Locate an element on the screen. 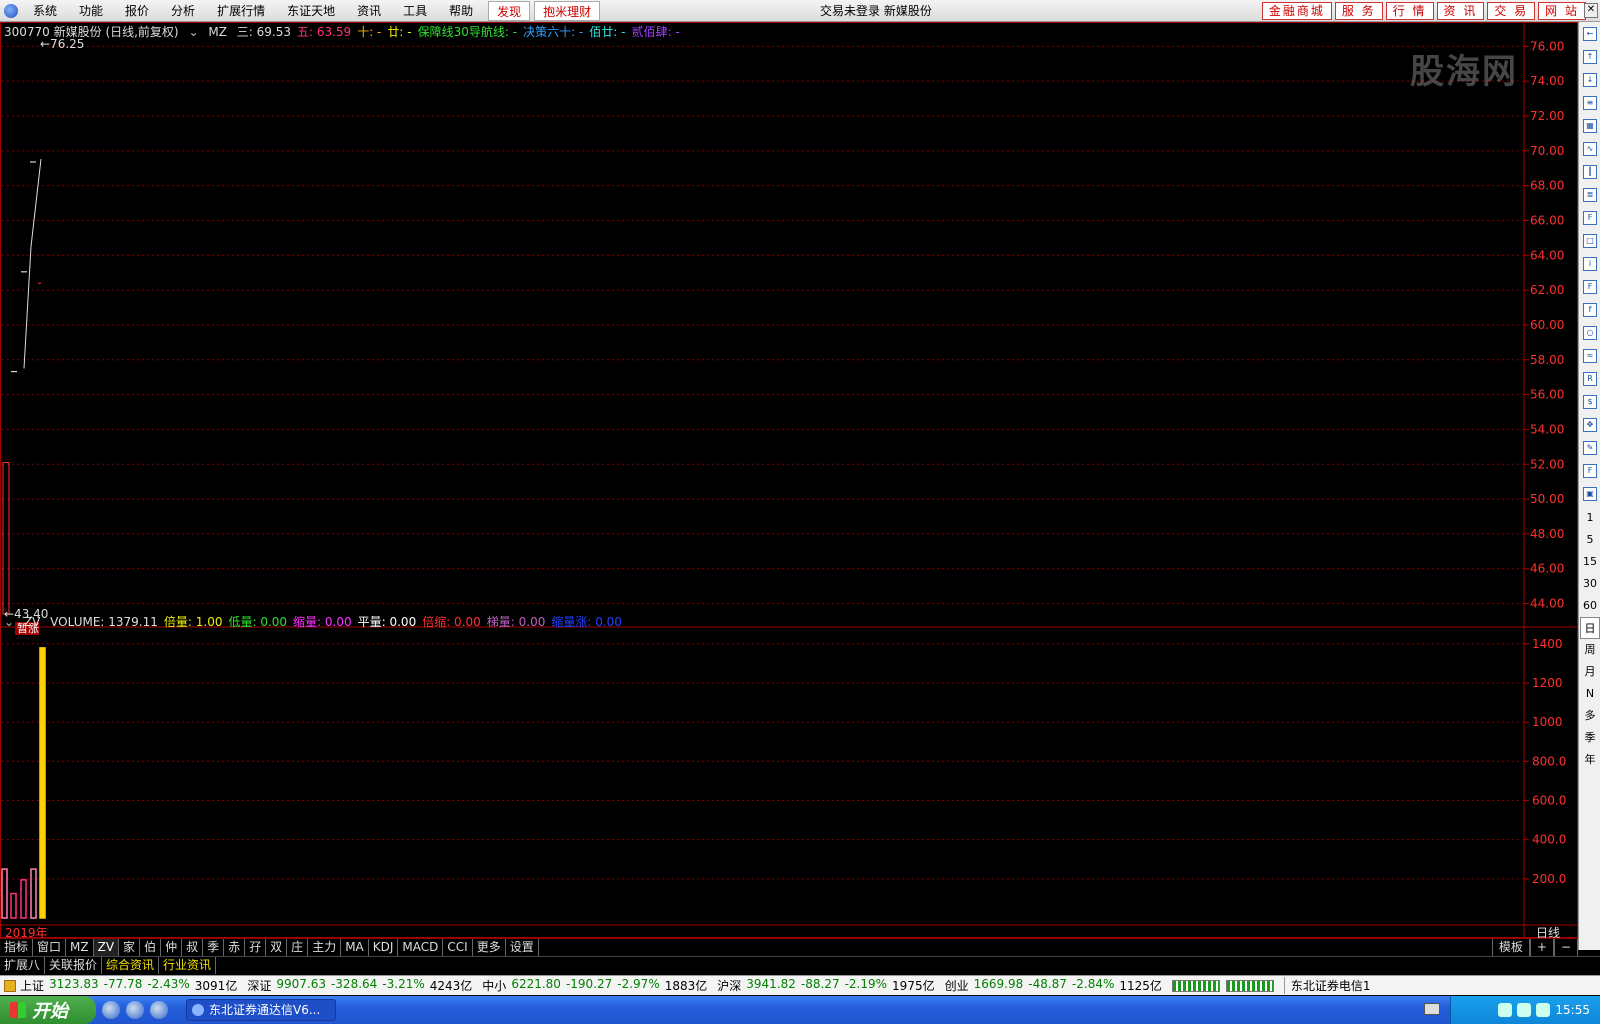 This screenshot has height=1024, width=1600. kline-candle is located at coordinates (6, 538).